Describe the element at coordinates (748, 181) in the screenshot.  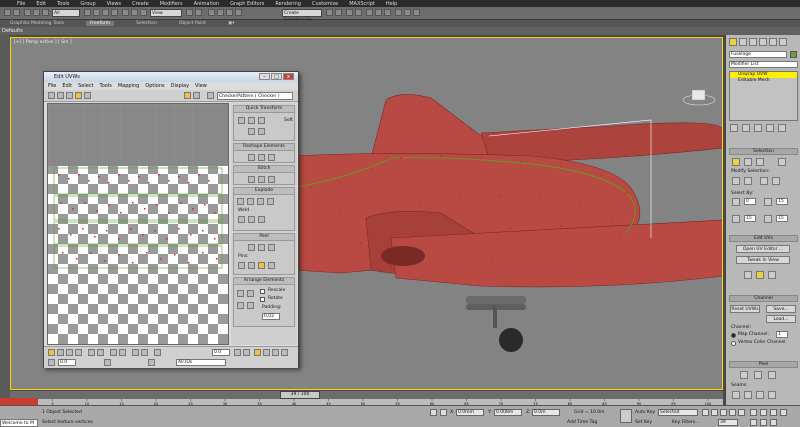
I see `shrink-icon` at that location.